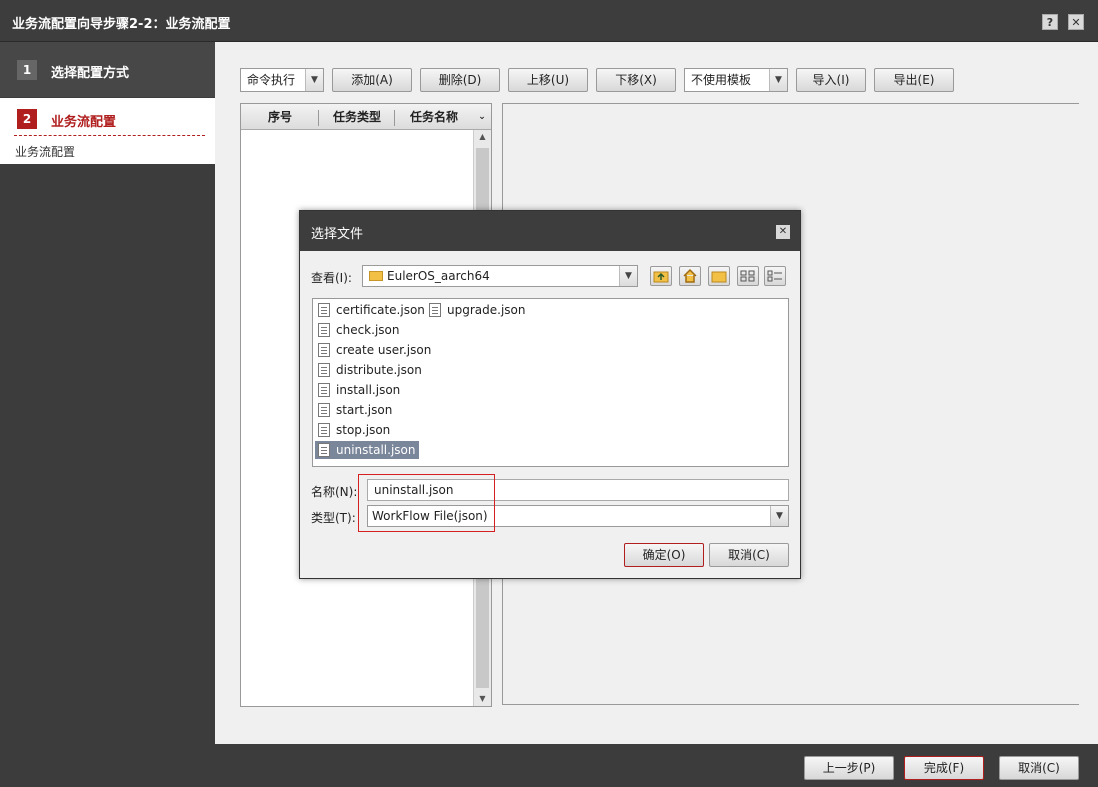 This screenshot has width=1098, height=787. I want to click on look-in-select: EulerOS_aarch64 ▼, so click(500, 276).